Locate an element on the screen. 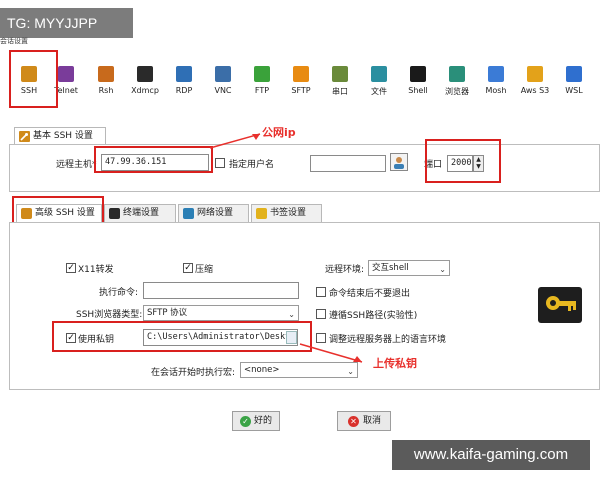 This screenshot has width=600, height=480. protocol-ftp: FTP is located at coordinates (262, 79).